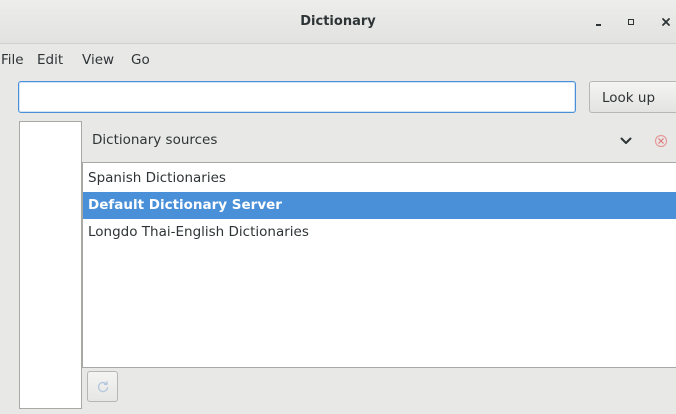 This screenshot has height=414, width=676. I want to click on minimize-icon, so click(600, 22).